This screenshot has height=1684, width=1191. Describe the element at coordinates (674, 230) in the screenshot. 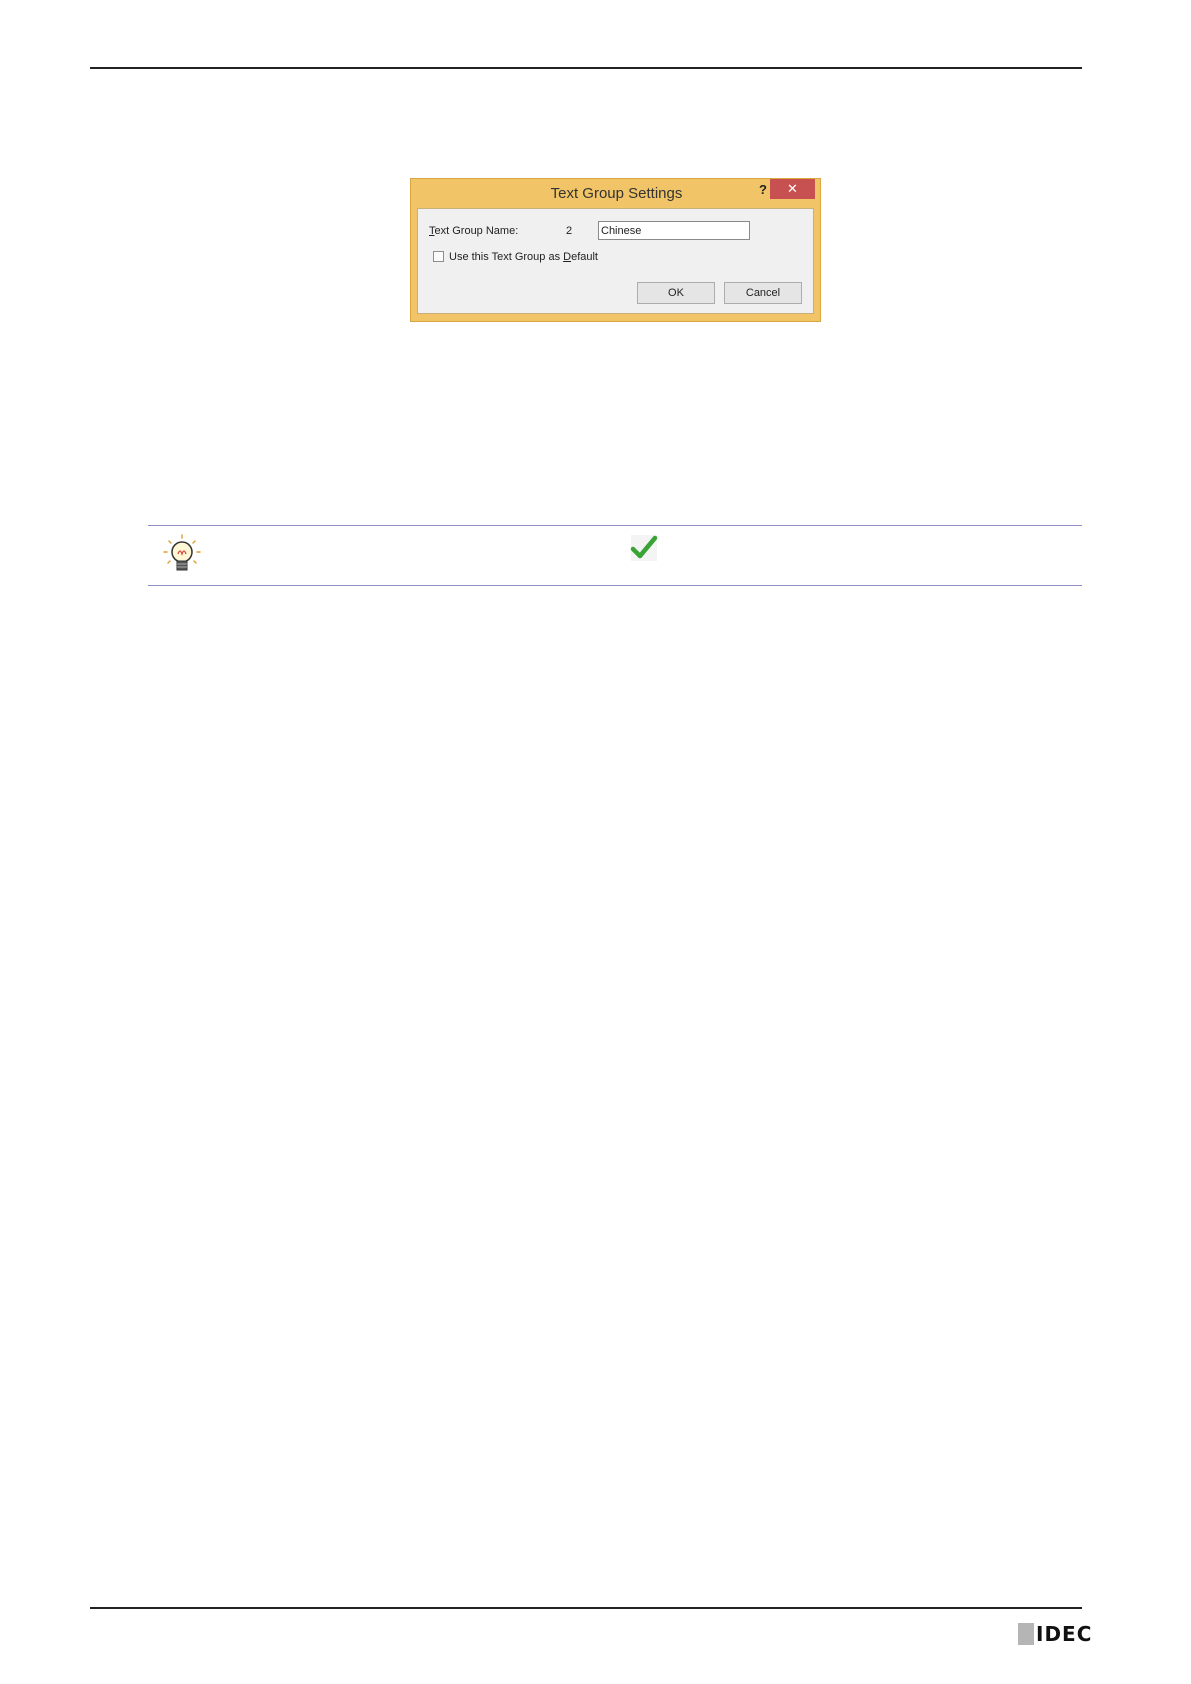

I see `text-group-name-input` at that location.